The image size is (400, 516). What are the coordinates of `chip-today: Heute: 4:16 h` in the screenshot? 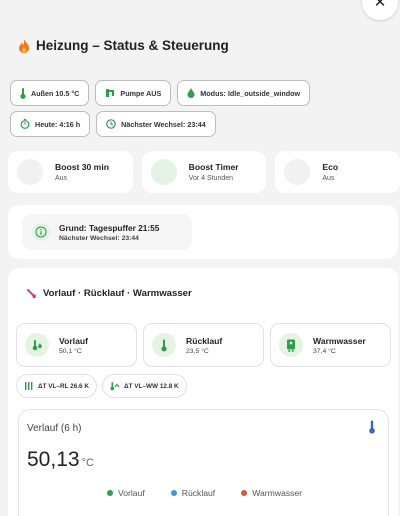 It's located at (50, 124).